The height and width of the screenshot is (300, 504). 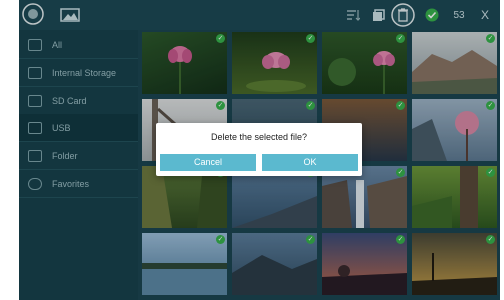 I want to click on delete-confirm-dialog: Delete the selected file? Cancel OK, so click(x=259, y=149).